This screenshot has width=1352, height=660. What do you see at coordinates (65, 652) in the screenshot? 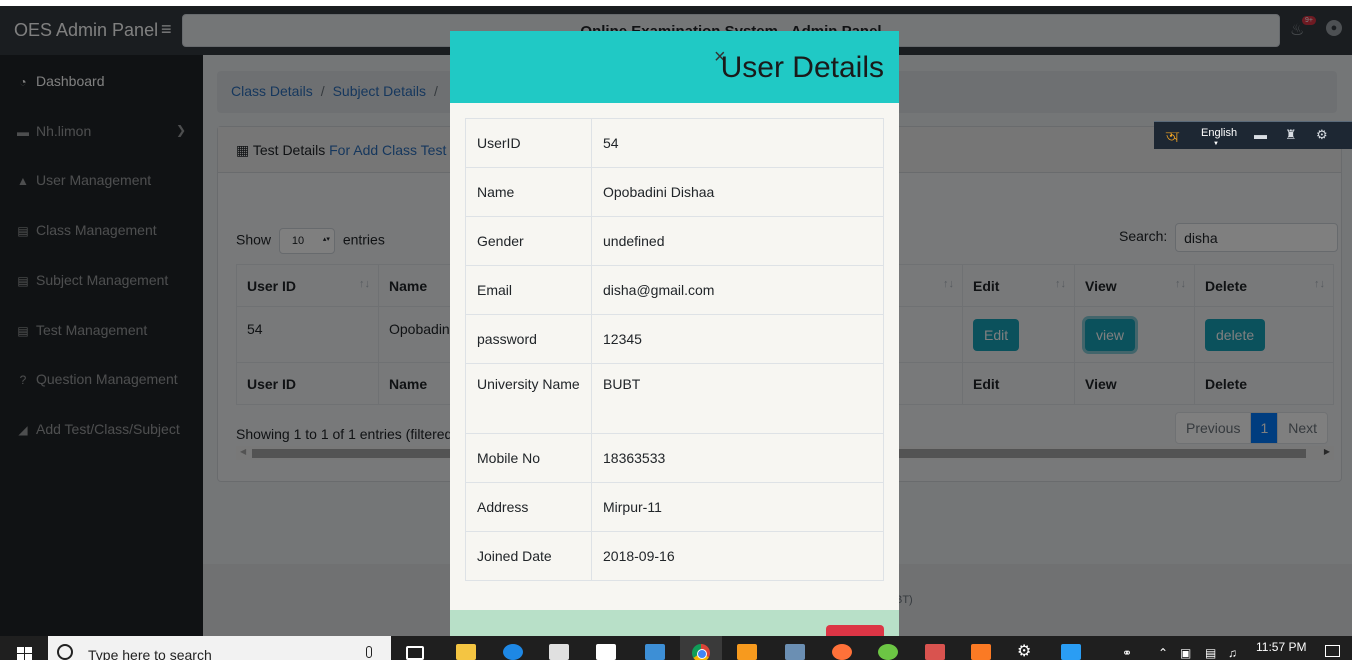
I see `search-icon` at bounding box center [65, 652].